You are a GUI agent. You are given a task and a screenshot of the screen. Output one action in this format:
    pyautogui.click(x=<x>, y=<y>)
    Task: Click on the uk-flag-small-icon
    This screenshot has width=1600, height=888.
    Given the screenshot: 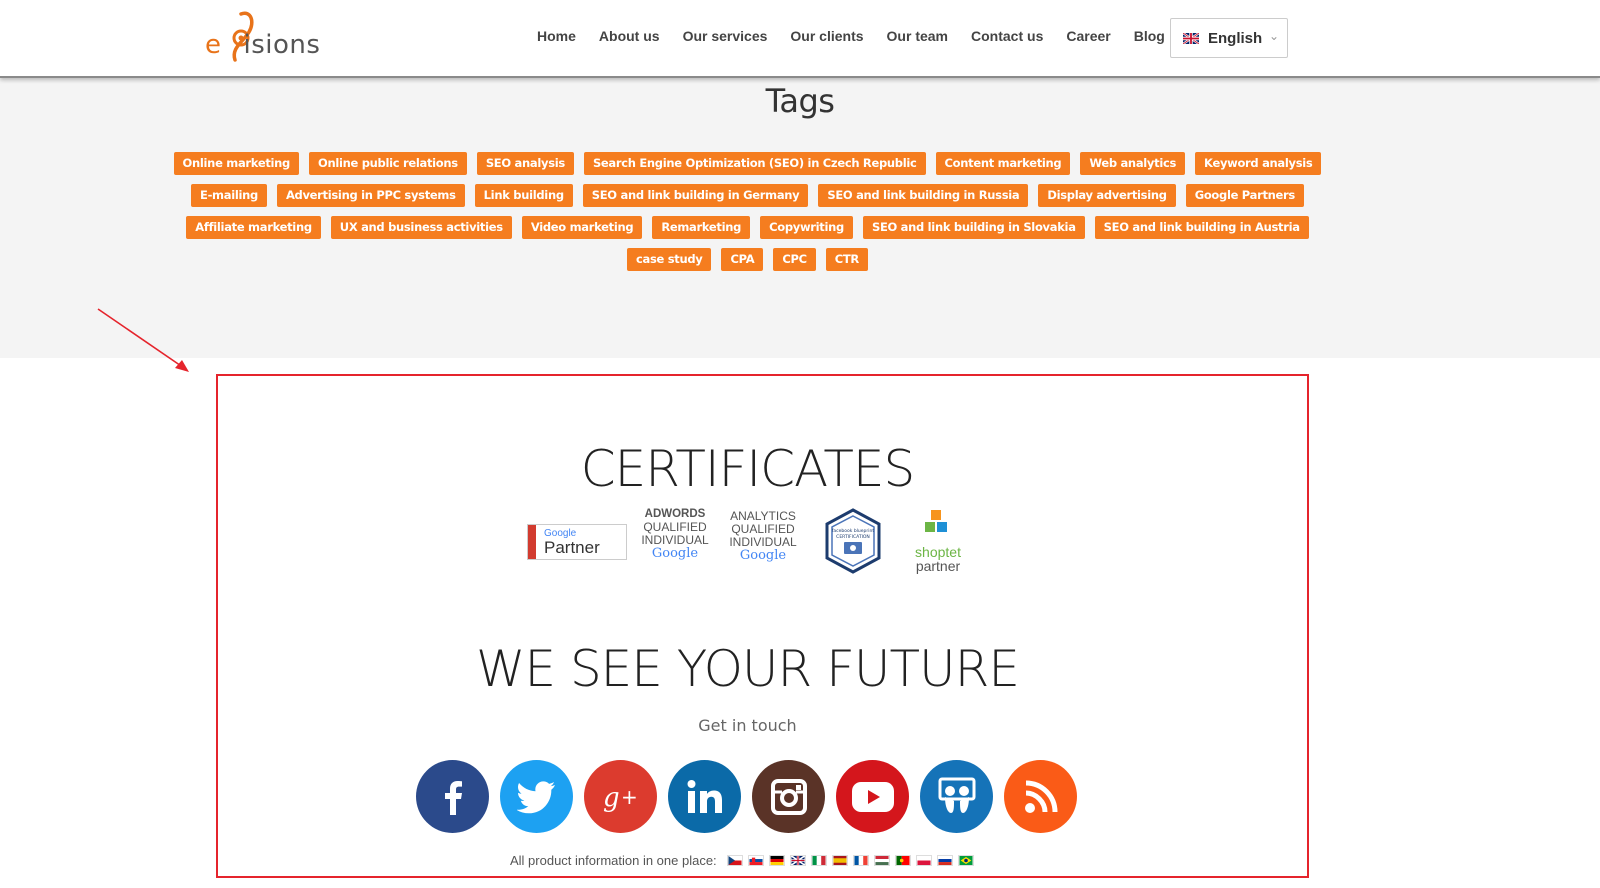 What is the action you would take?
    pyautogui.click(x=797, y=860)
    